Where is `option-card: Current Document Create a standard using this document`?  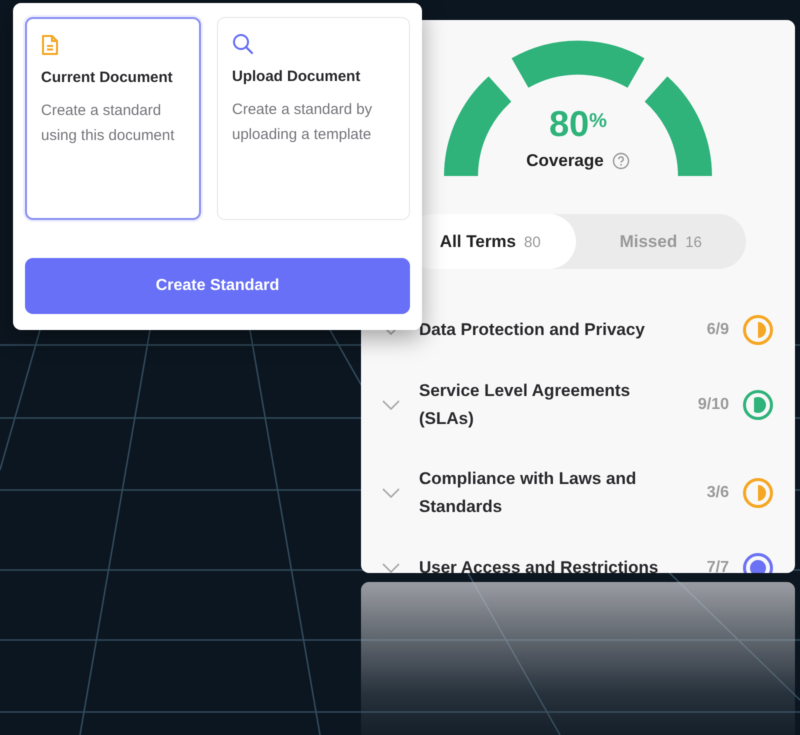 option-card: Current Document Create a standard using this document is located at coordinates (113, 118).